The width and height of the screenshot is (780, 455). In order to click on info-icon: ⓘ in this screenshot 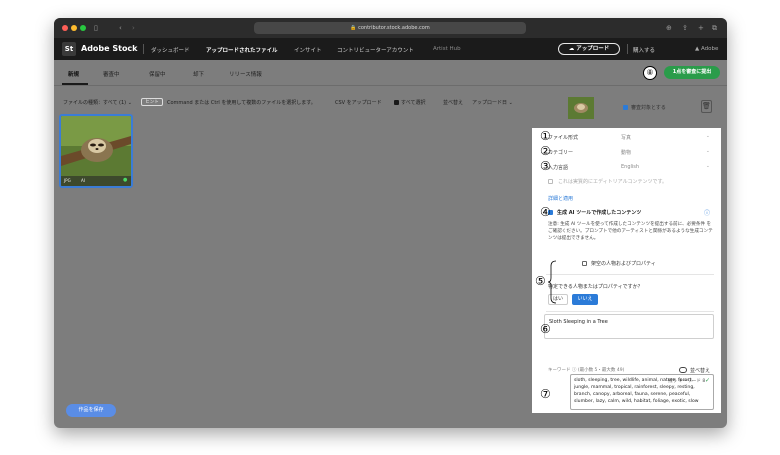, I will do `click(707, 212)`.